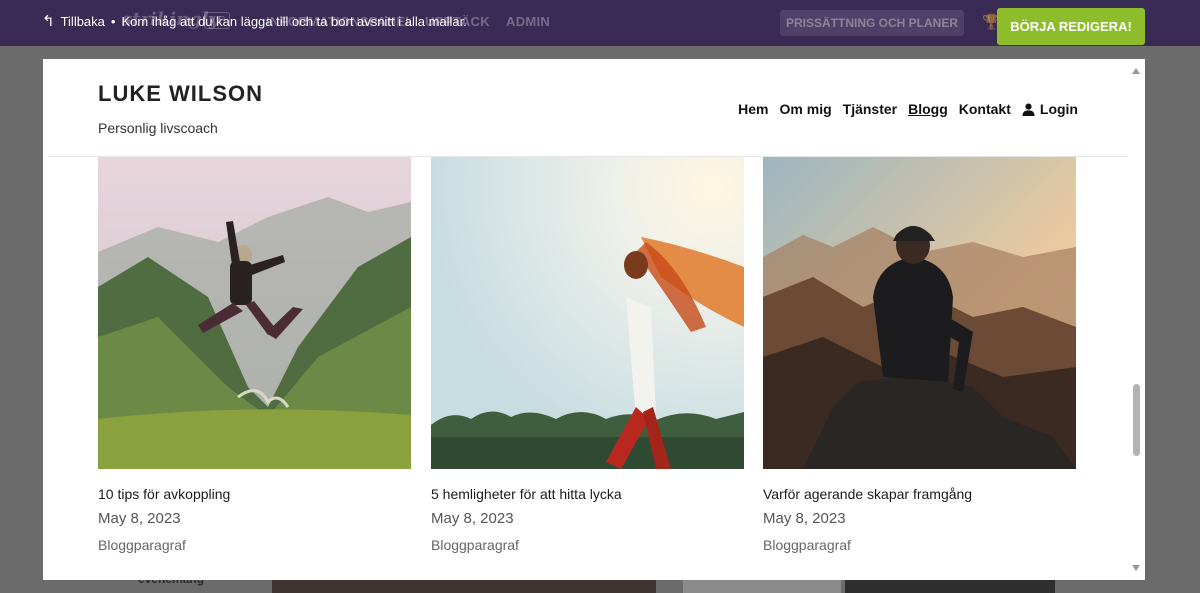 Image resolution: width=1200 pixels, height=593 pixels. What do you see at coordinates (1071, 26) in the screenshot?
I see `start-editing-button: BÖRJA REDIGERA!` at bounding box center [1071, 26].